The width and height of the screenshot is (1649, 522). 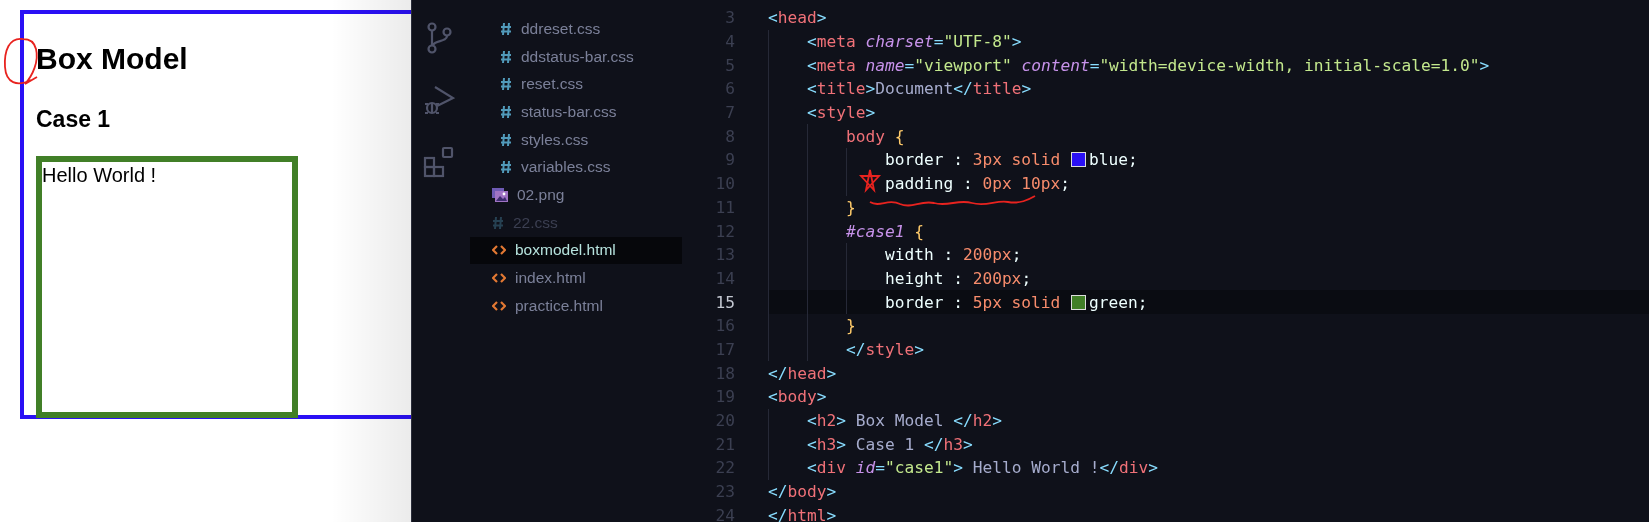 I want to click on file-item: status-bar.css, so click(x=576, y=112).